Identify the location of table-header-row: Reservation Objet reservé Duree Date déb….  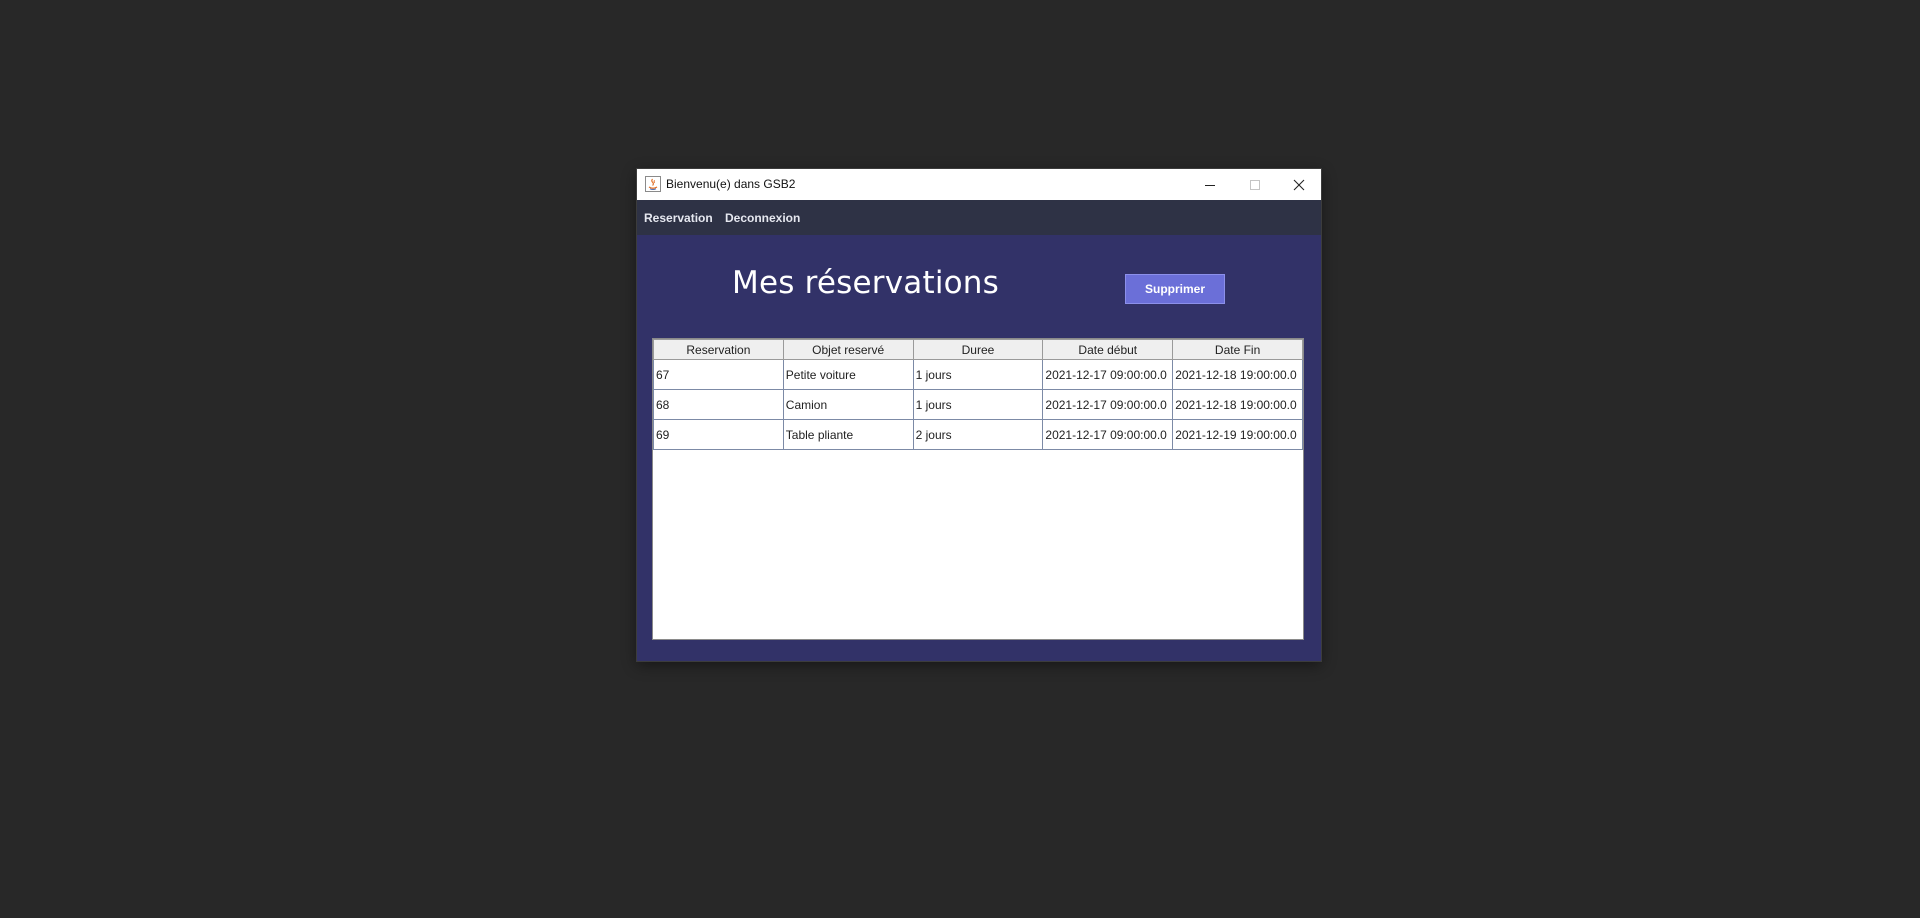
(978, 349).